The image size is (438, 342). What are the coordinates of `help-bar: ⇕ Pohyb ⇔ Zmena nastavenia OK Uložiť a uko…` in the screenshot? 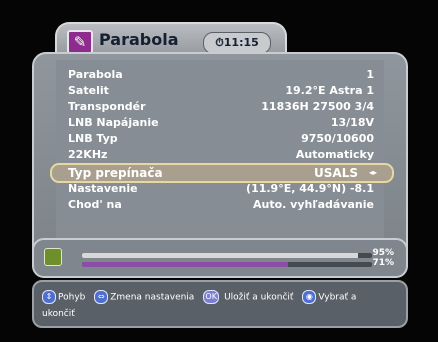 It's located at (220, 304).